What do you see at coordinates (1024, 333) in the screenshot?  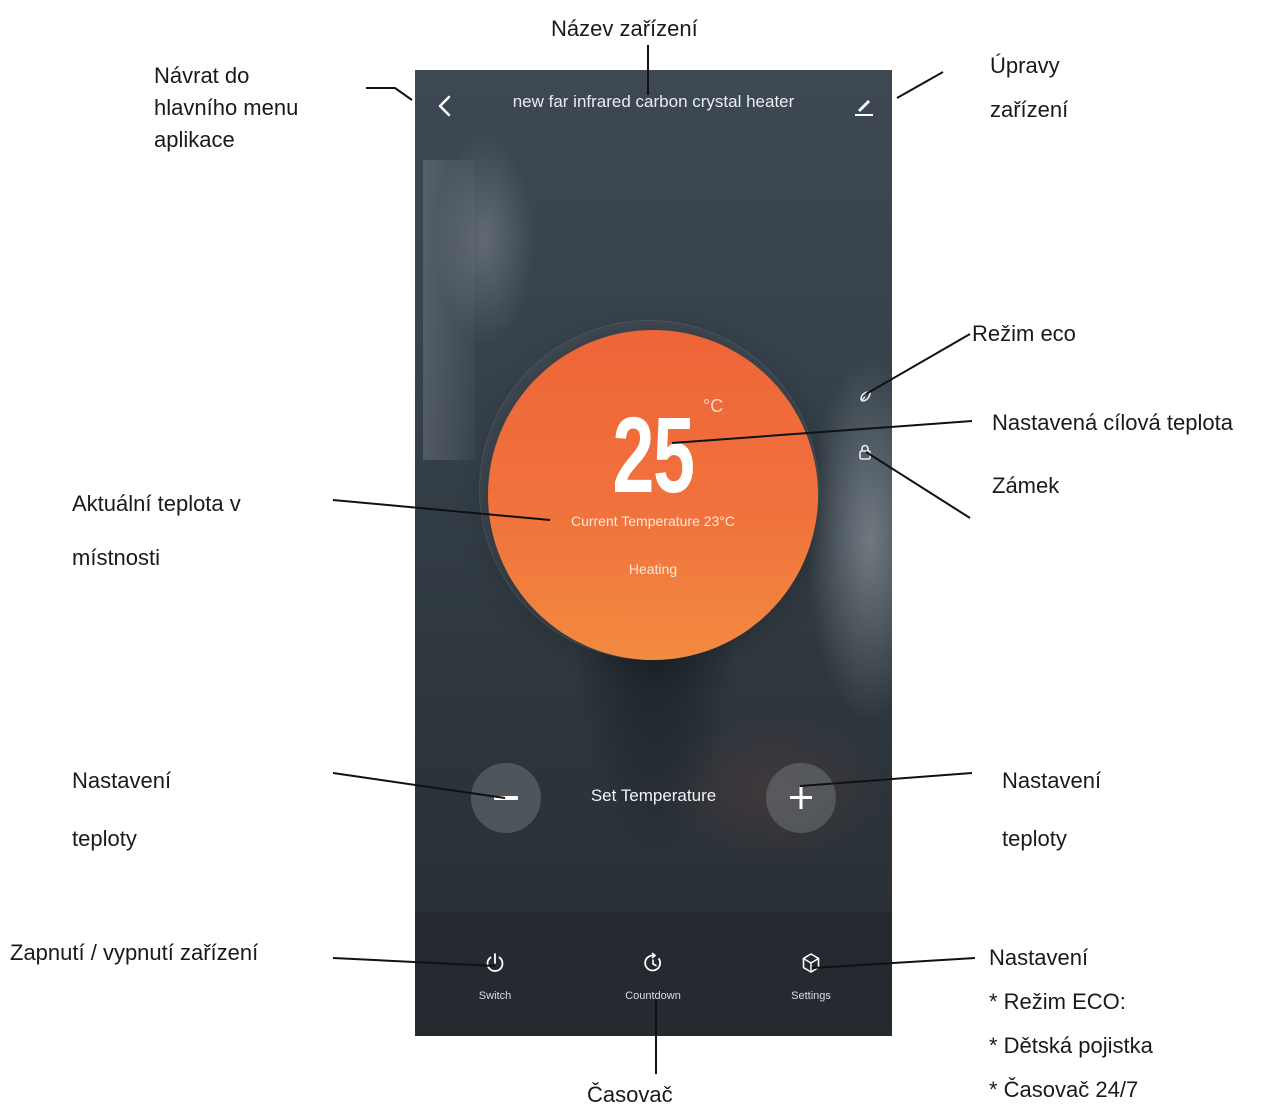 I see `annotation-eco: Režim eco` at bounding box center [1024, 333].